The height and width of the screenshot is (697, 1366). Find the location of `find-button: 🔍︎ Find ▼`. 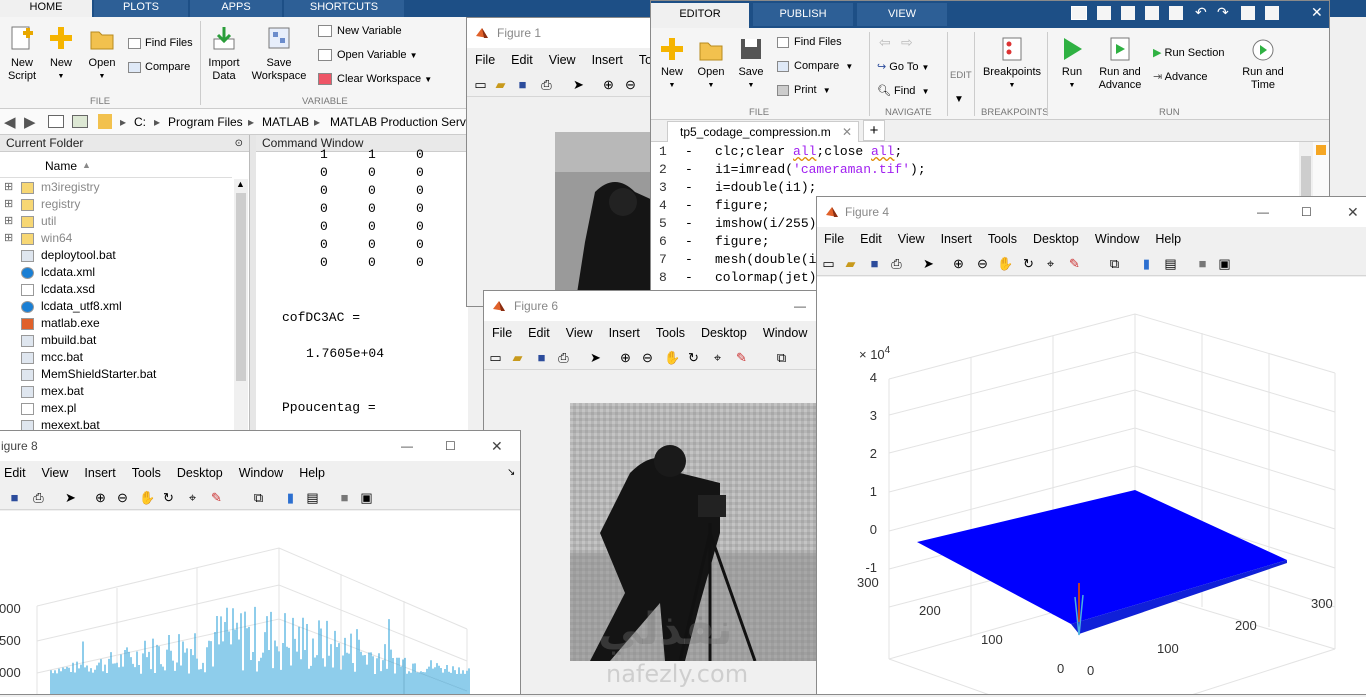

find-button: 🔍︎ Find ▼ is located at coordinates (903, 90).